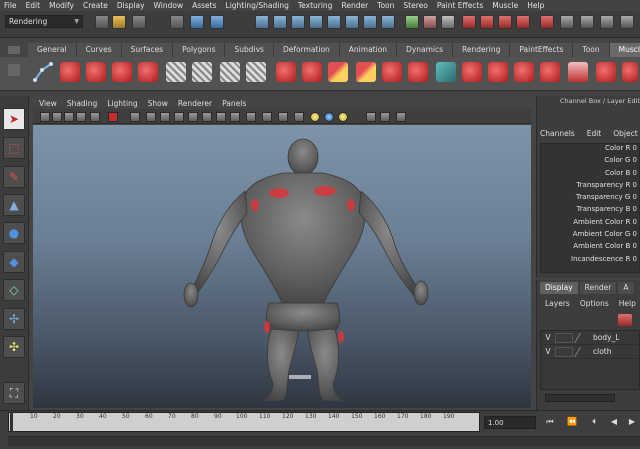 The height and width of the screenshot is (449, 640). I want to click on step-back-frame-icon: ⏴, so click(594, 422).